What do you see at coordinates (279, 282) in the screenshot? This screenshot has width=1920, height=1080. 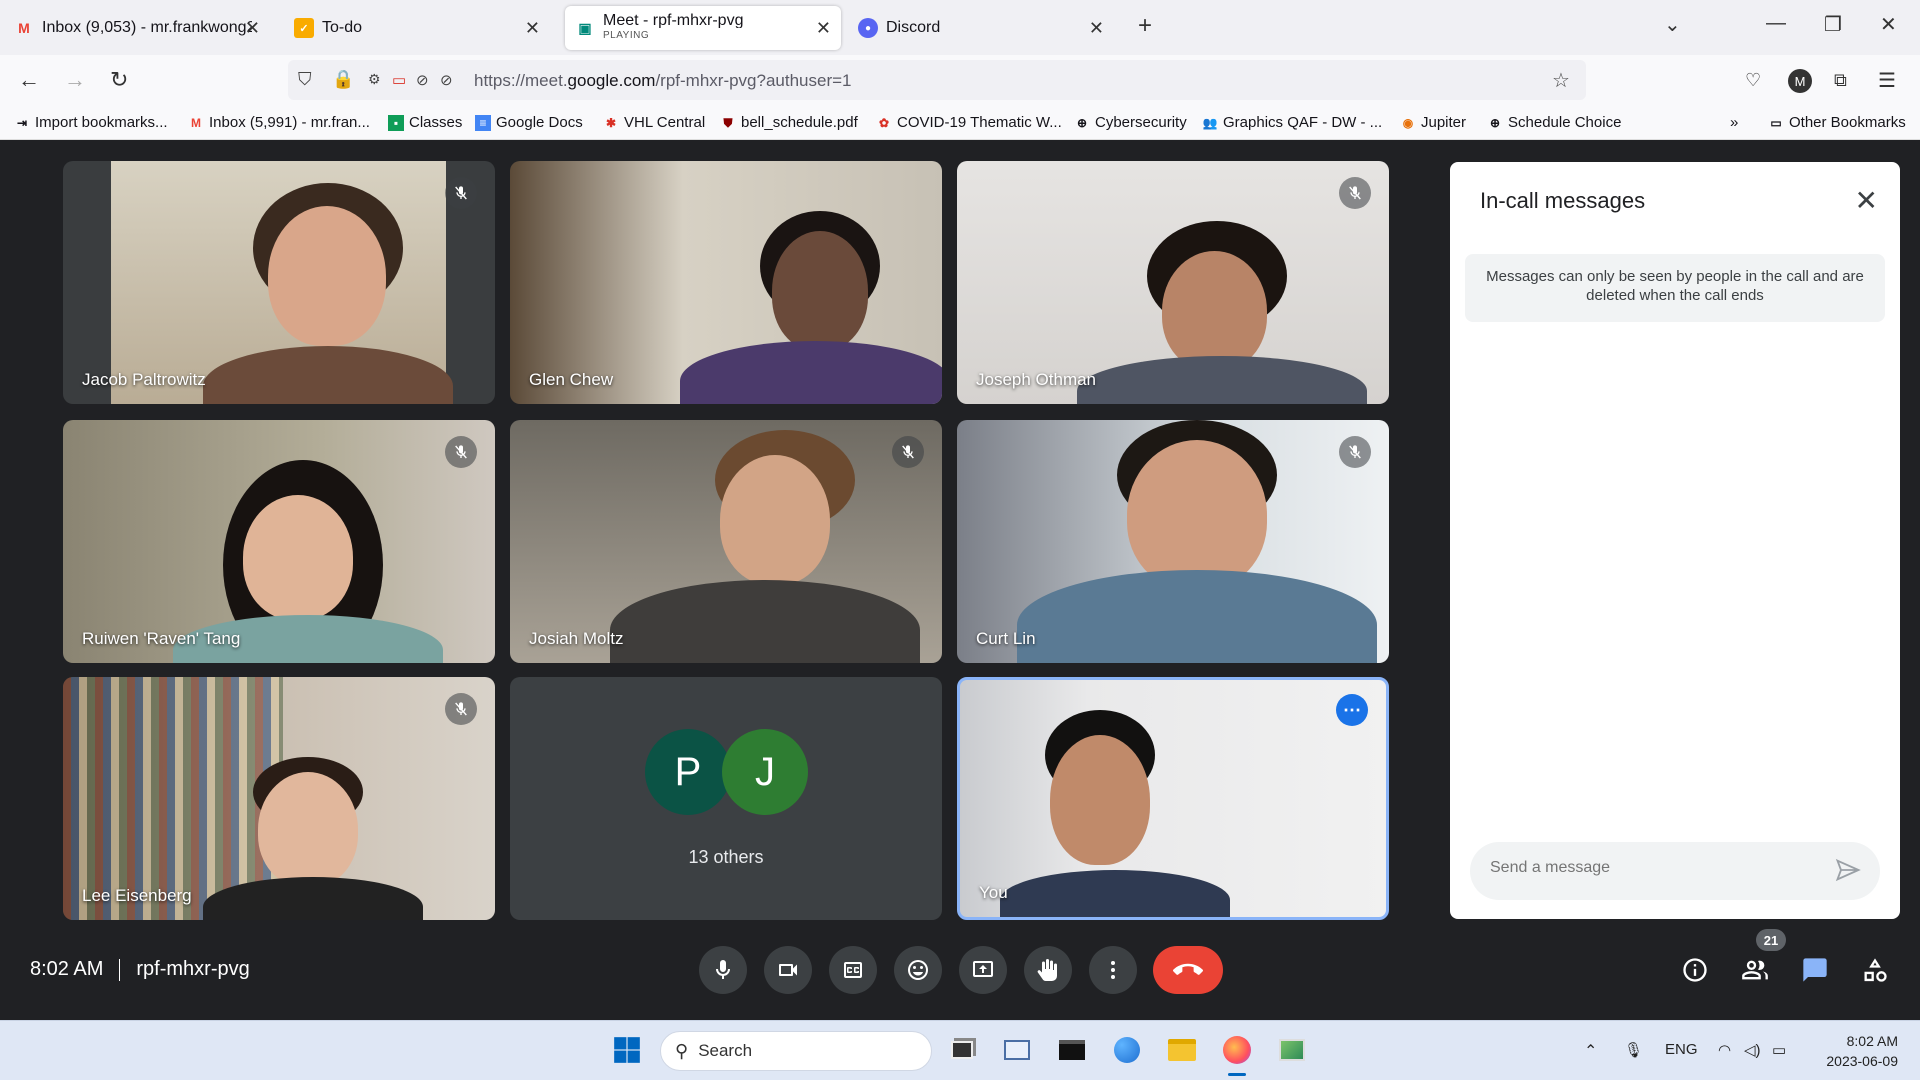 I see `participant-tile: Jacob Paltrowitz` at bounding box center [279, 282].